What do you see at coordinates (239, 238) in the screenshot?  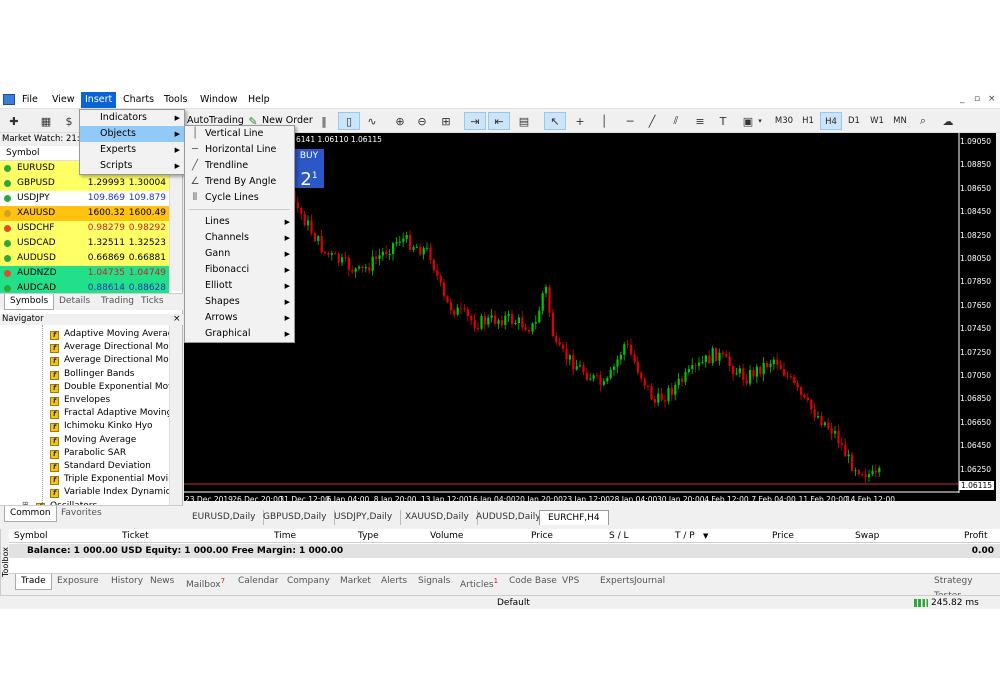 I see `menu-item-channels: Channels ▶` at bounding box center [239, 238].